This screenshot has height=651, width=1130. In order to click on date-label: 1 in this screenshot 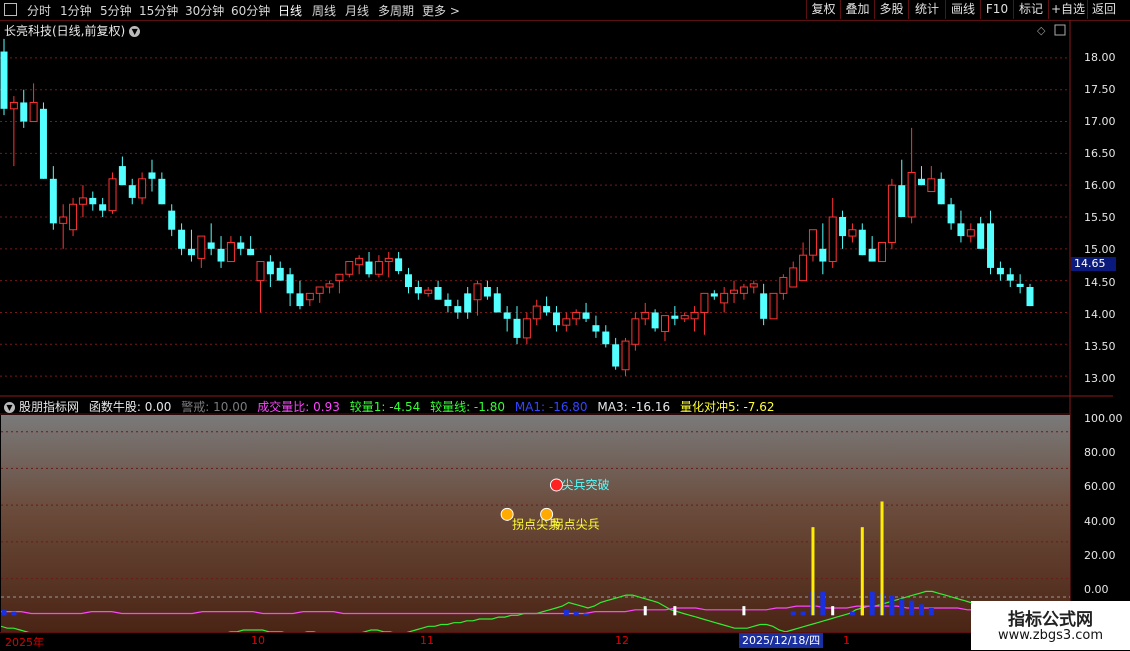, I will do `click(846, 640)`.